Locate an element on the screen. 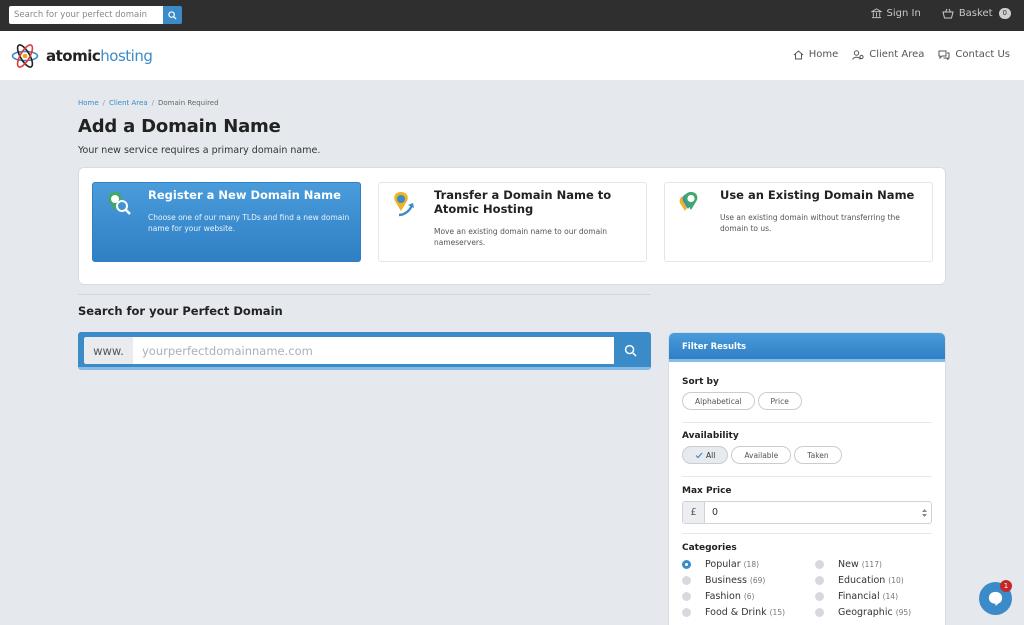  availability-taken: Taken is located at coordinates (818, 455).